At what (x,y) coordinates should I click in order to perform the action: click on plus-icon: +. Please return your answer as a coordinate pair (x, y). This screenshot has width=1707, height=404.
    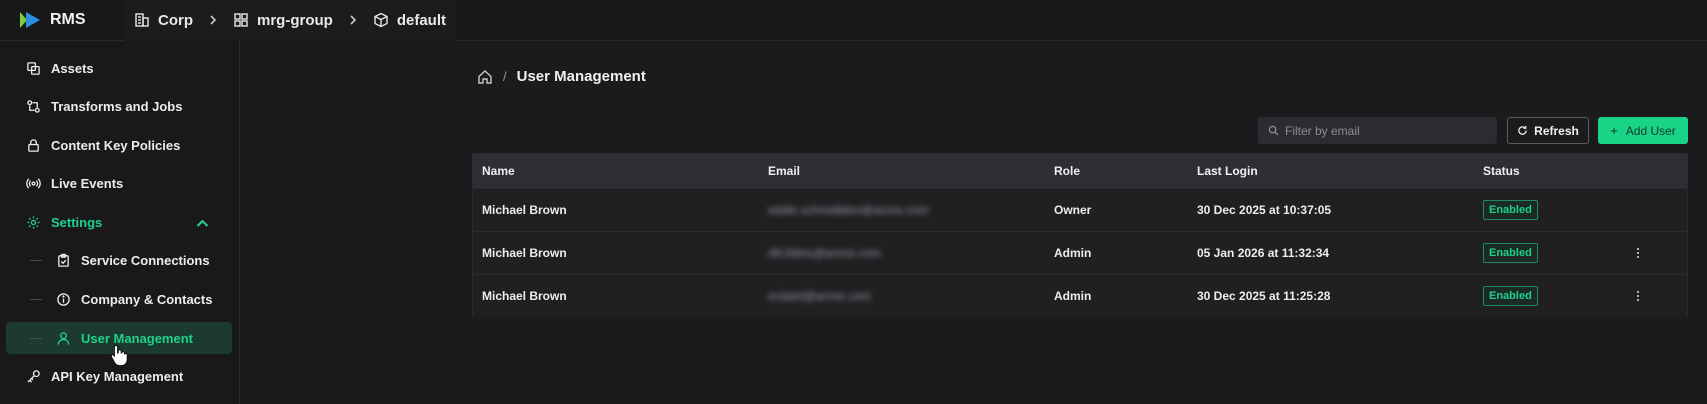
    Looking at the image, I should click on (1614, 130).